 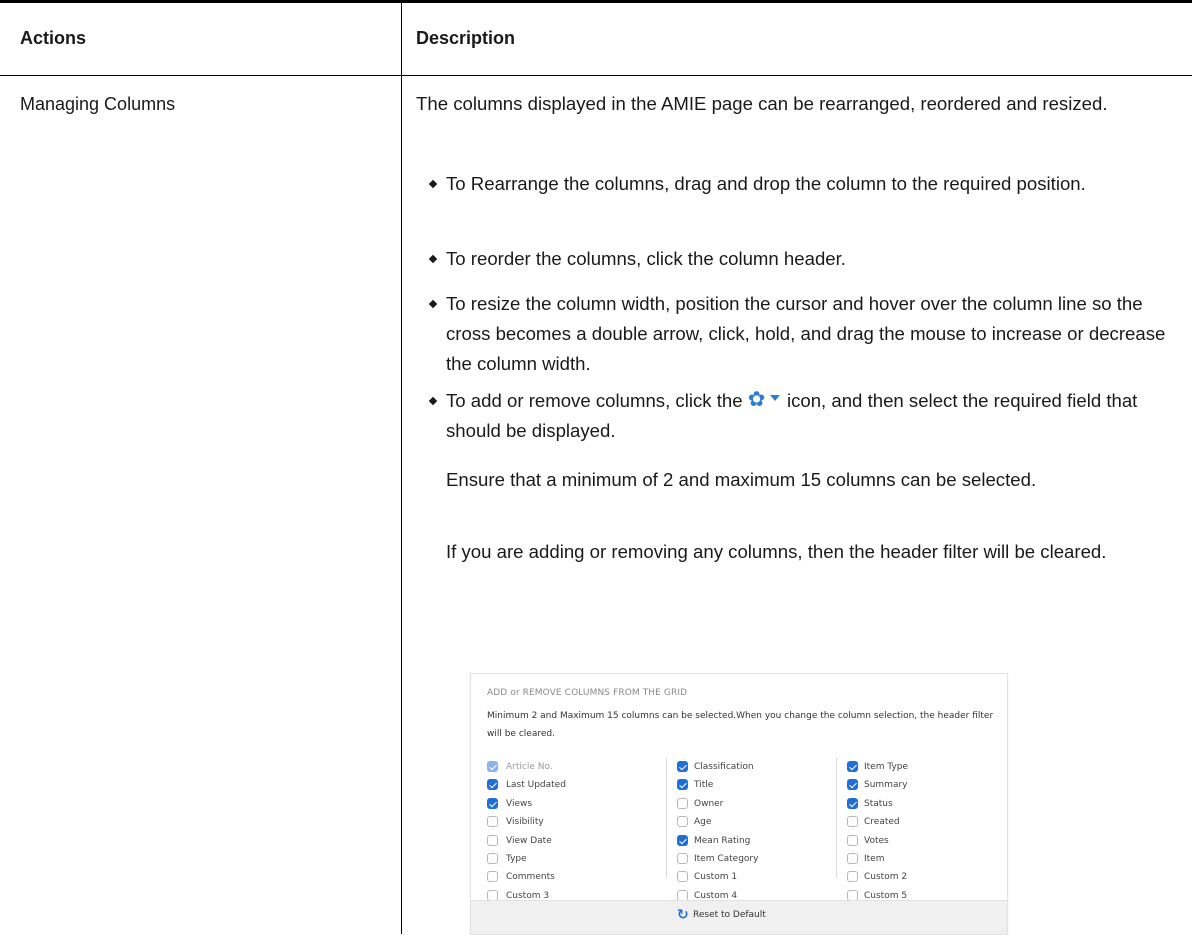 I want to click on option-view-date: View Date, so click(x=572, y=841).